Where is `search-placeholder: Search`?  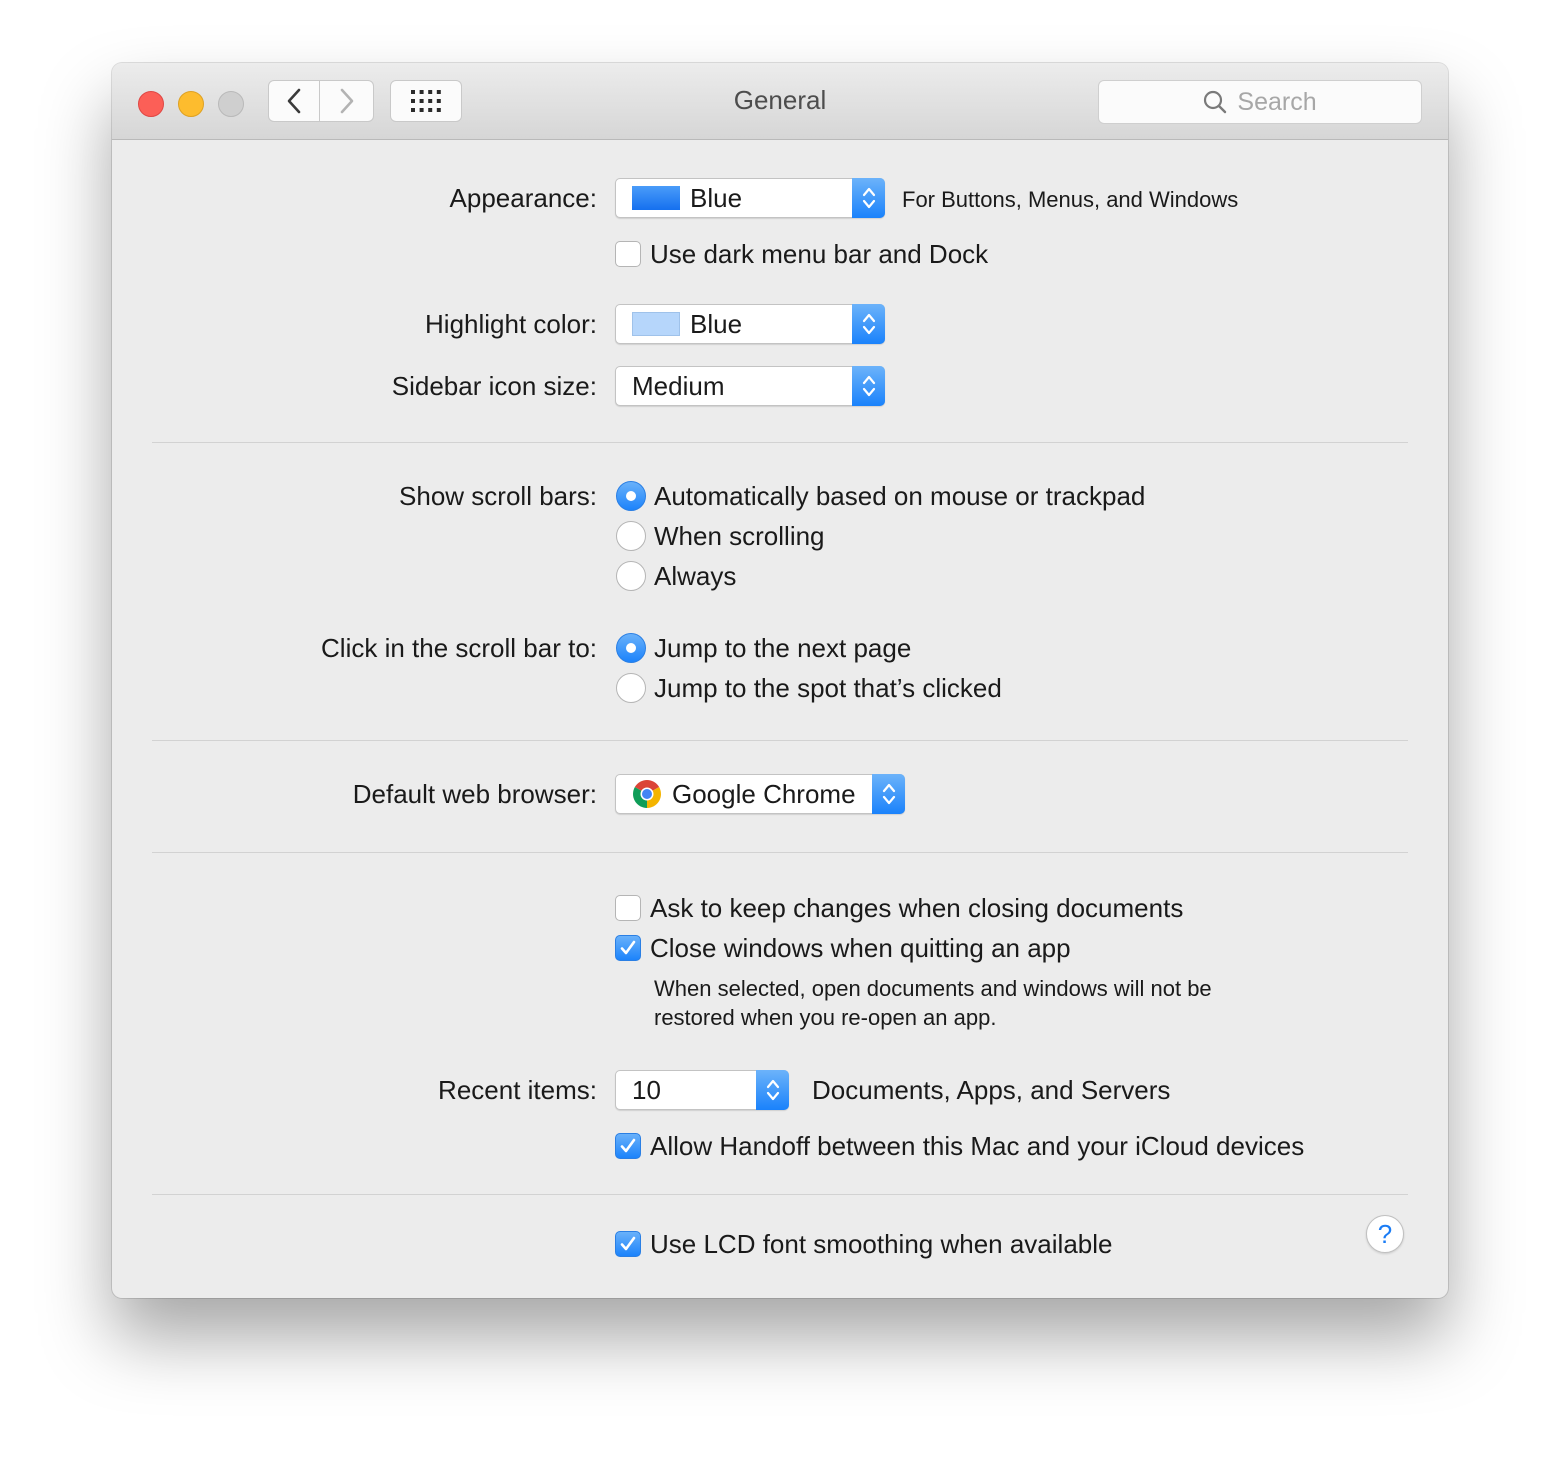 search-placeholder: Search is located at coordinates (1277, 101).